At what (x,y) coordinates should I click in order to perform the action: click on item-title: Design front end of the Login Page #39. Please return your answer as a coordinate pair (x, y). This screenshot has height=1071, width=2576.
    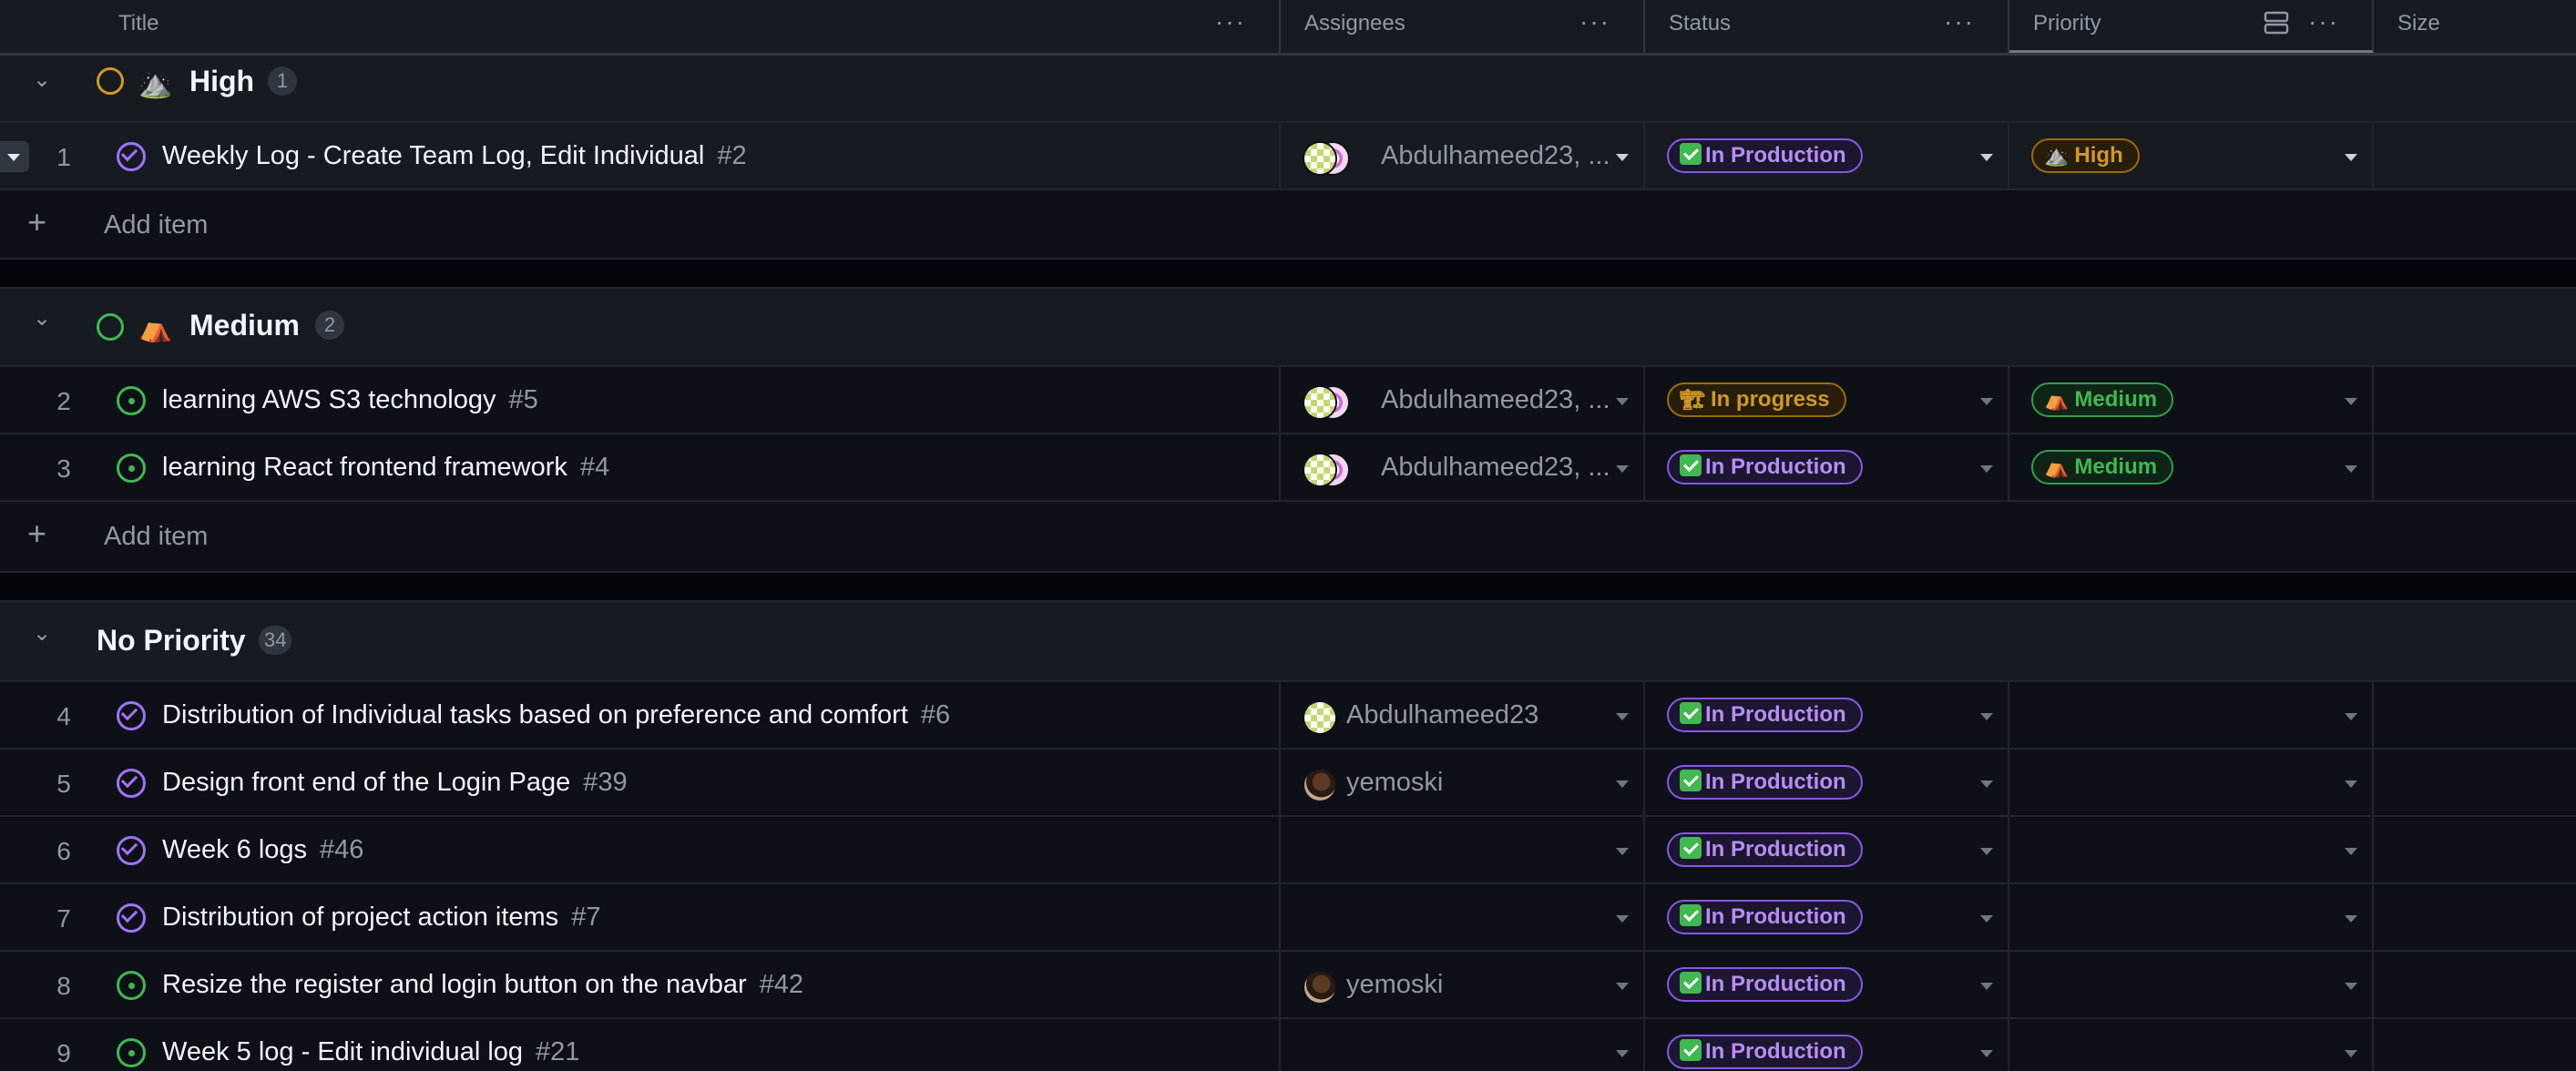
    Looking at the image, I should click on (395, 783).